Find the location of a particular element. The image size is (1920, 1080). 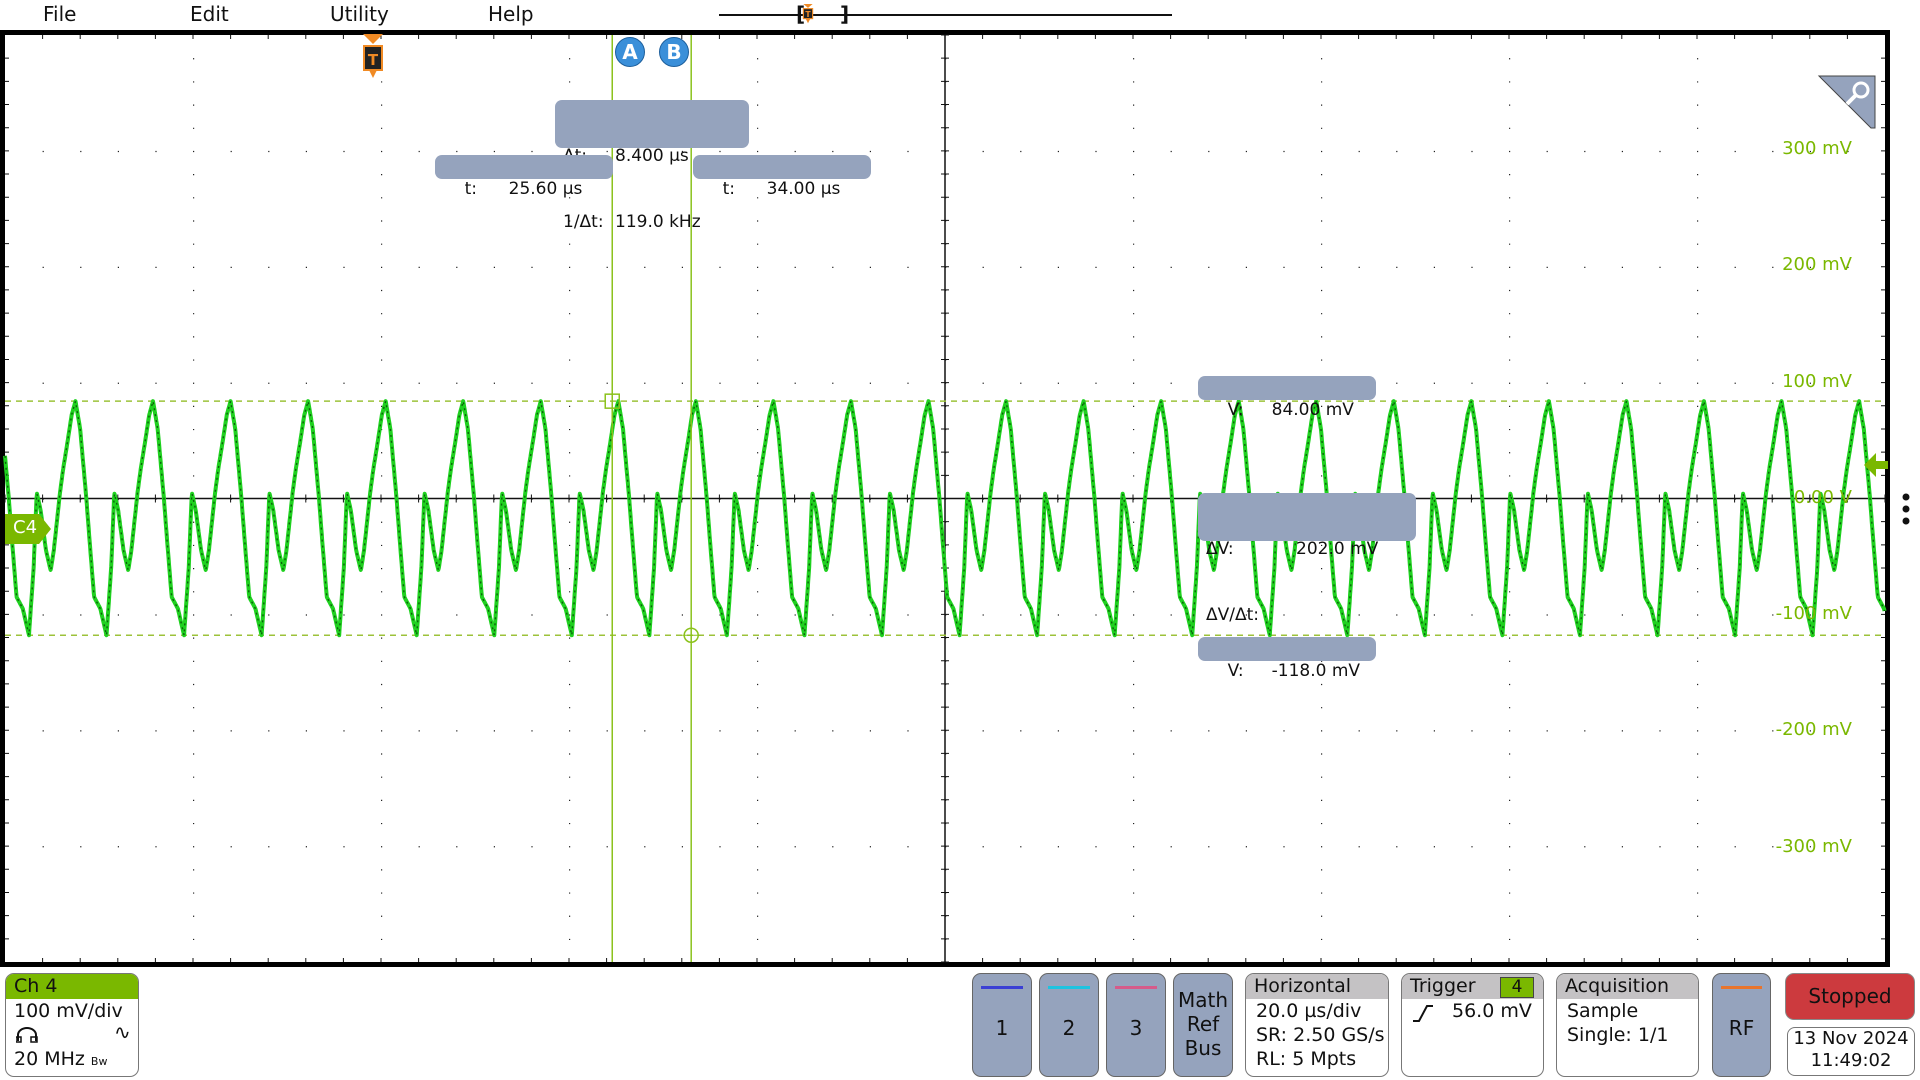

bus-label: Bus is located at coordinates (1203, 1048).